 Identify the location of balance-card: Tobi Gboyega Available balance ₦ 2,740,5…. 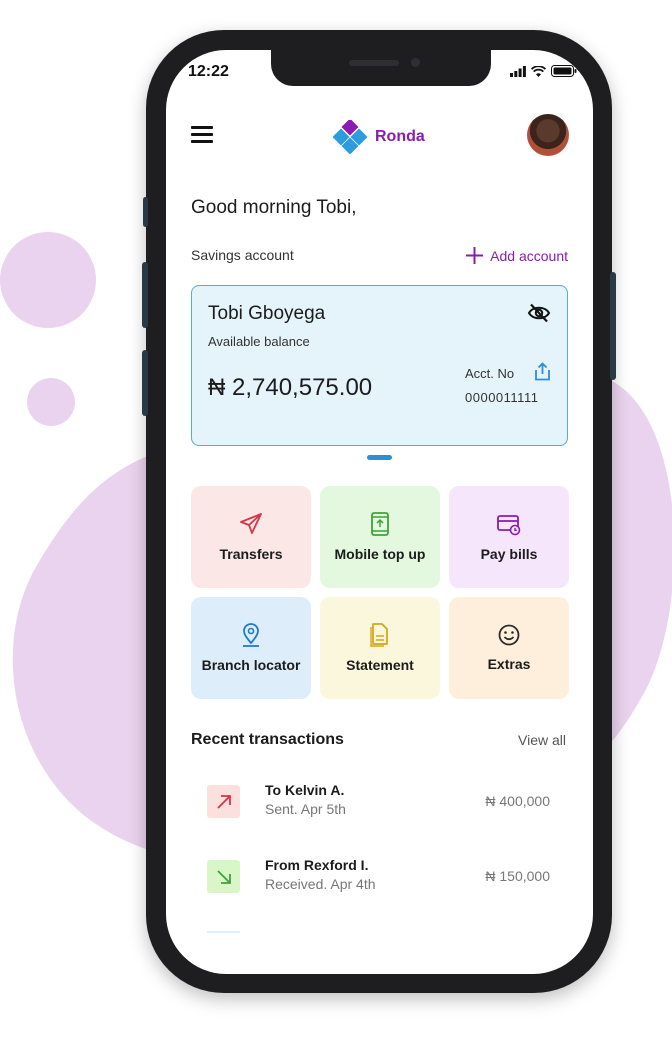
(379, 365).